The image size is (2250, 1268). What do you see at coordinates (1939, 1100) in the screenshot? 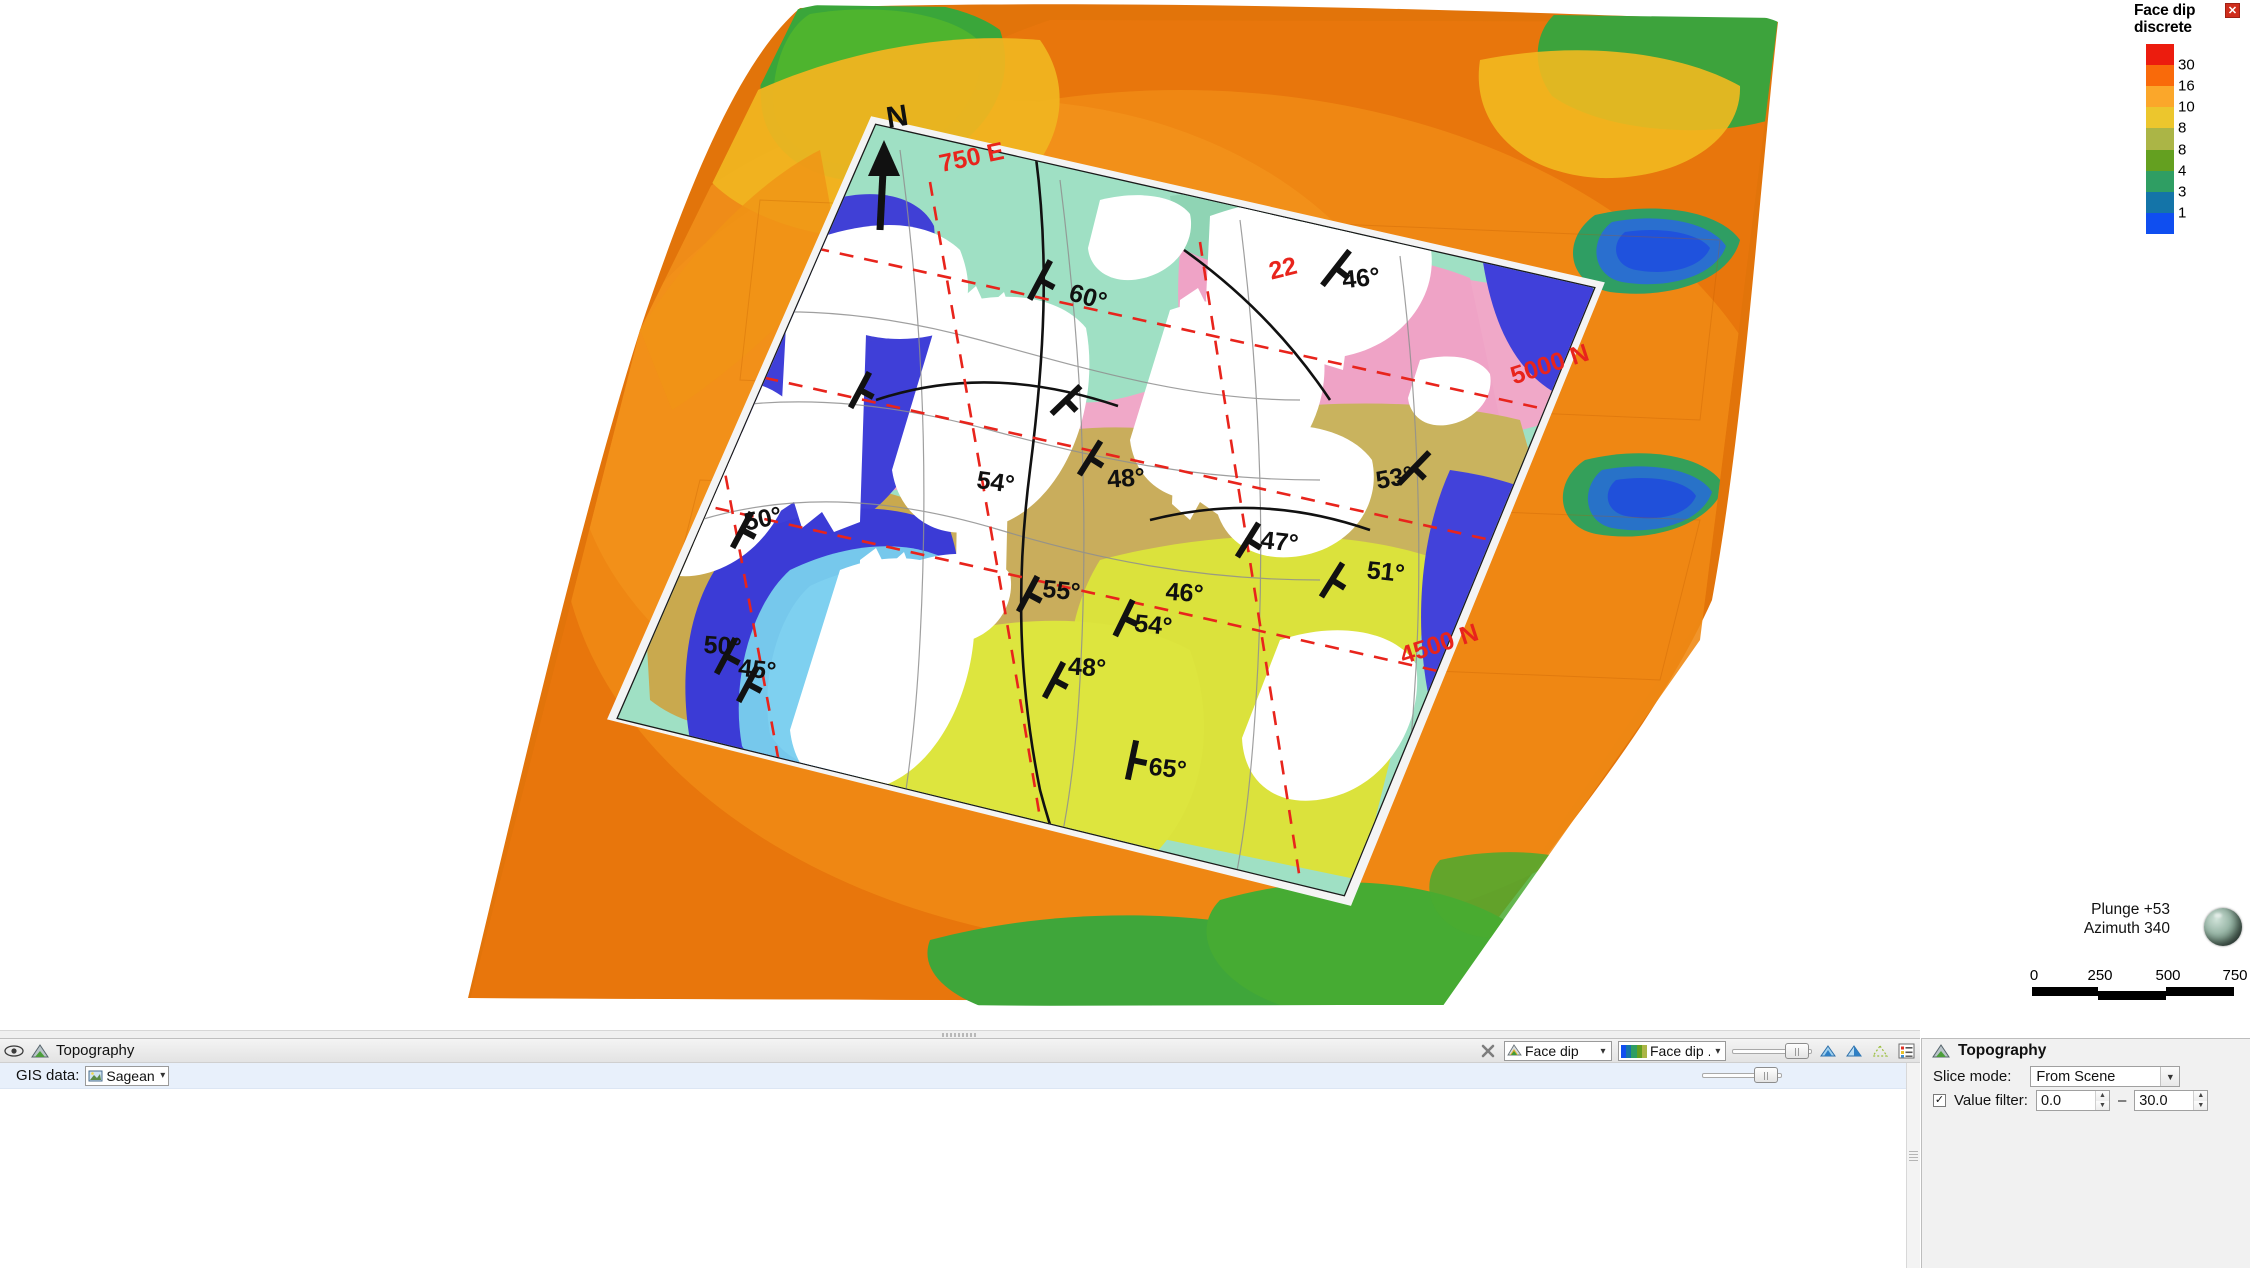
I see `value-filter-checkbox: ✓` at bounding box center [1939, 1100].